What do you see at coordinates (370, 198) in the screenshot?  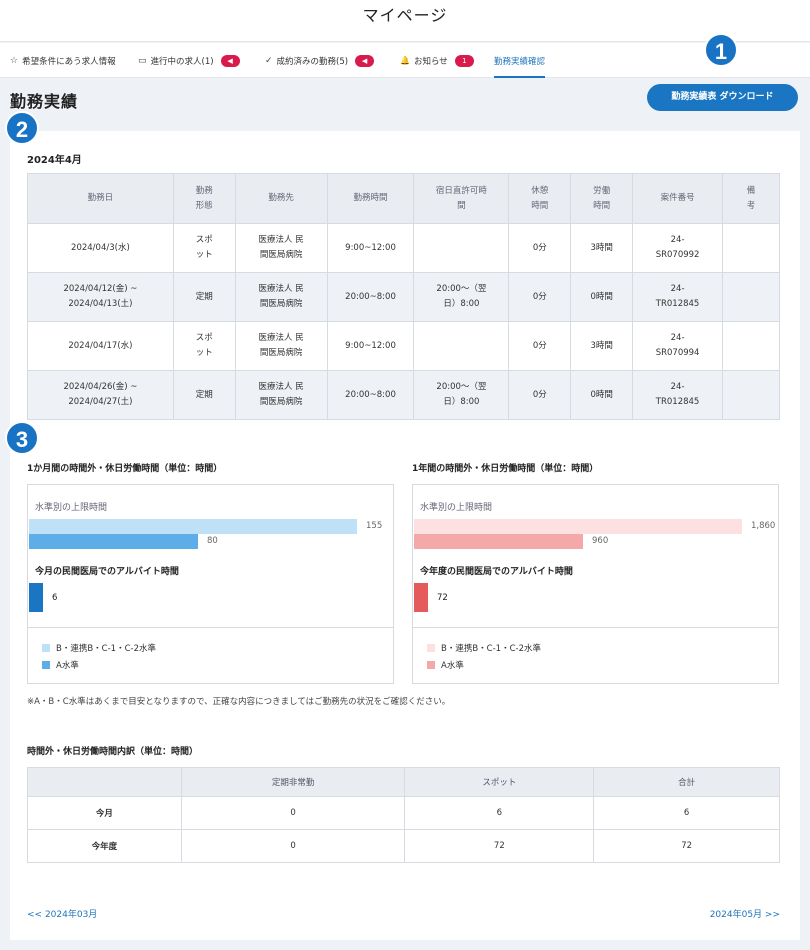 I see `column-header: 勤務時間` at bounding box center [370, 198].